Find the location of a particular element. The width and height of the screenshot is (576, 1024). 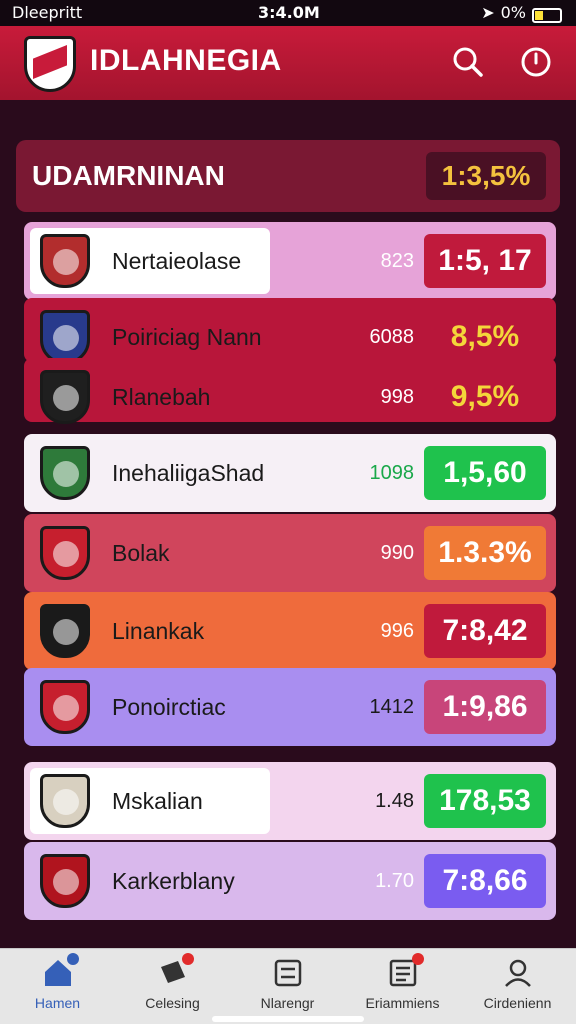

team-name: Linankak is located at coordinates (158, 631).